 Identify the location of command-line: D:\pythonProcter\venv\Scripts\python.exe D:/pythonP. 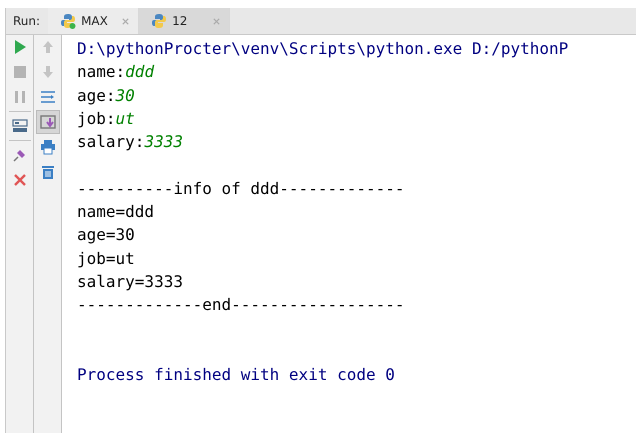
(322, 48).